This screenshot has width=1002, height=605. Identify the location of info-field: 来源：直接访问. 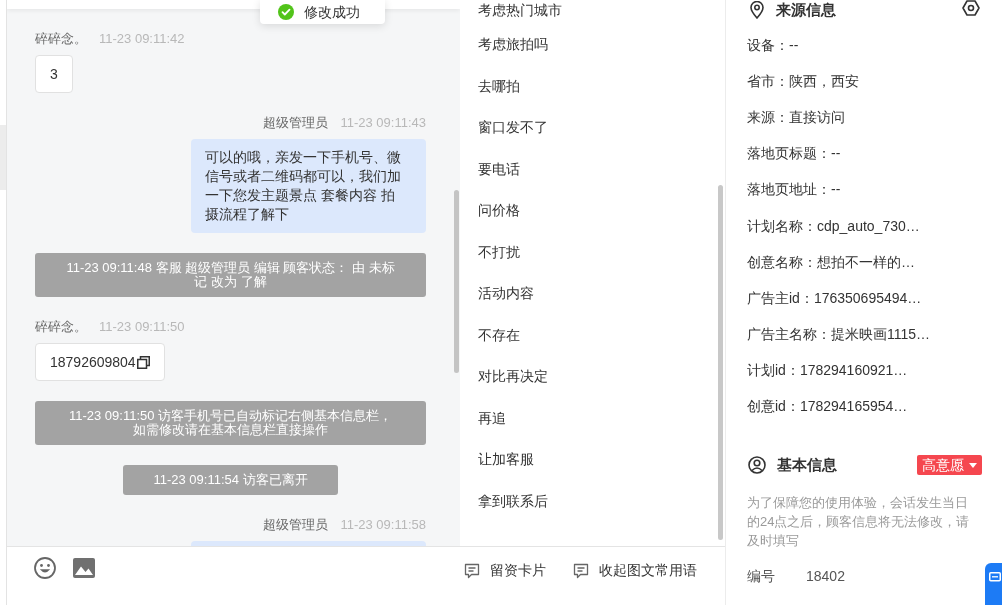
(796, 117).